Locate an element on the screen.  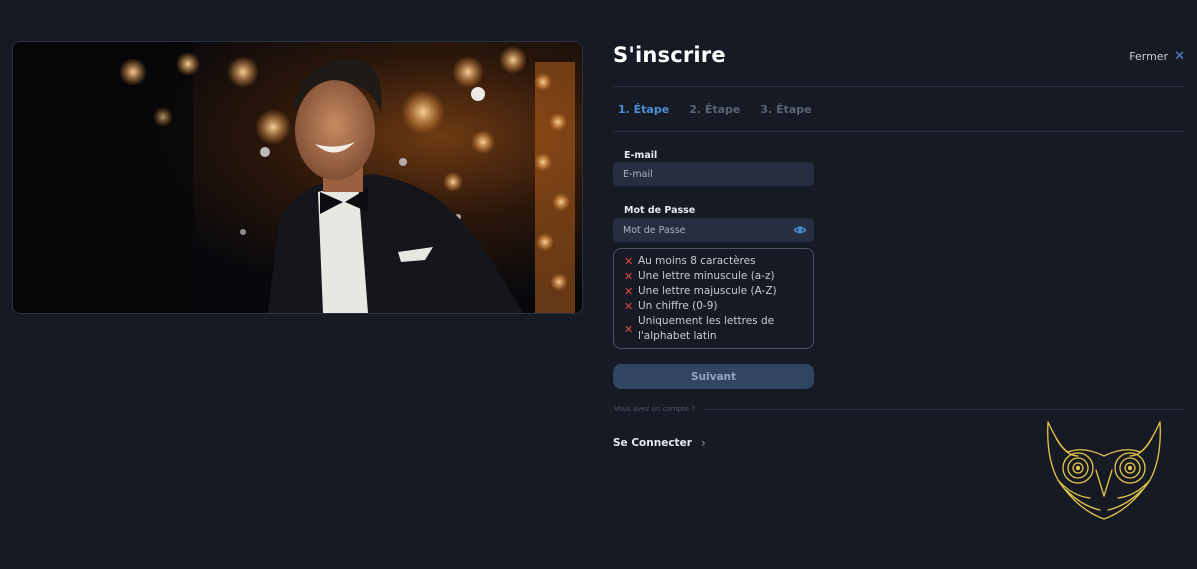
have-account-text: Vous avez un compte ? is located at coordinates (654, 409).